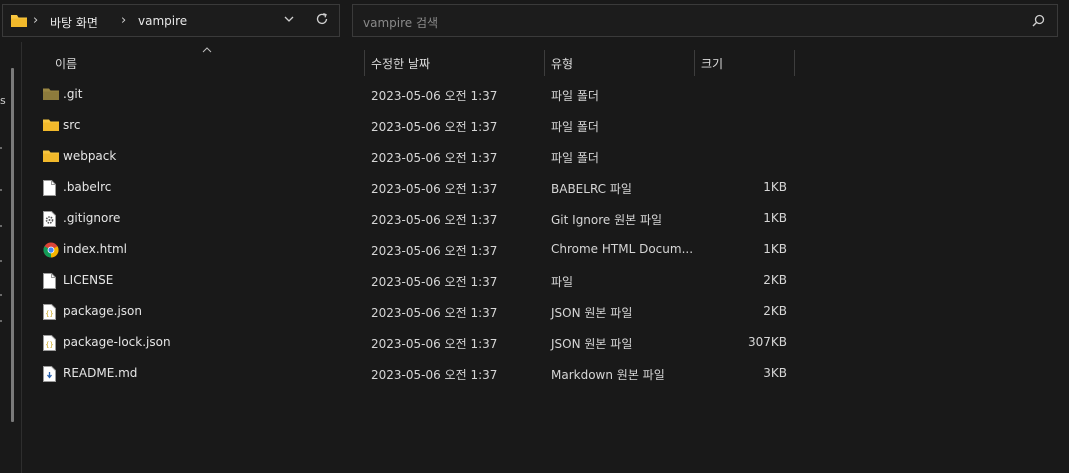 The width and height of the screenshot is (1069, 473). Describe the element at coordinates (545, 187) in the screenshot. I see `file-row: .babelrc 2023-05-06 오전 1:37 BABELRC 파일 1KB` at that location.